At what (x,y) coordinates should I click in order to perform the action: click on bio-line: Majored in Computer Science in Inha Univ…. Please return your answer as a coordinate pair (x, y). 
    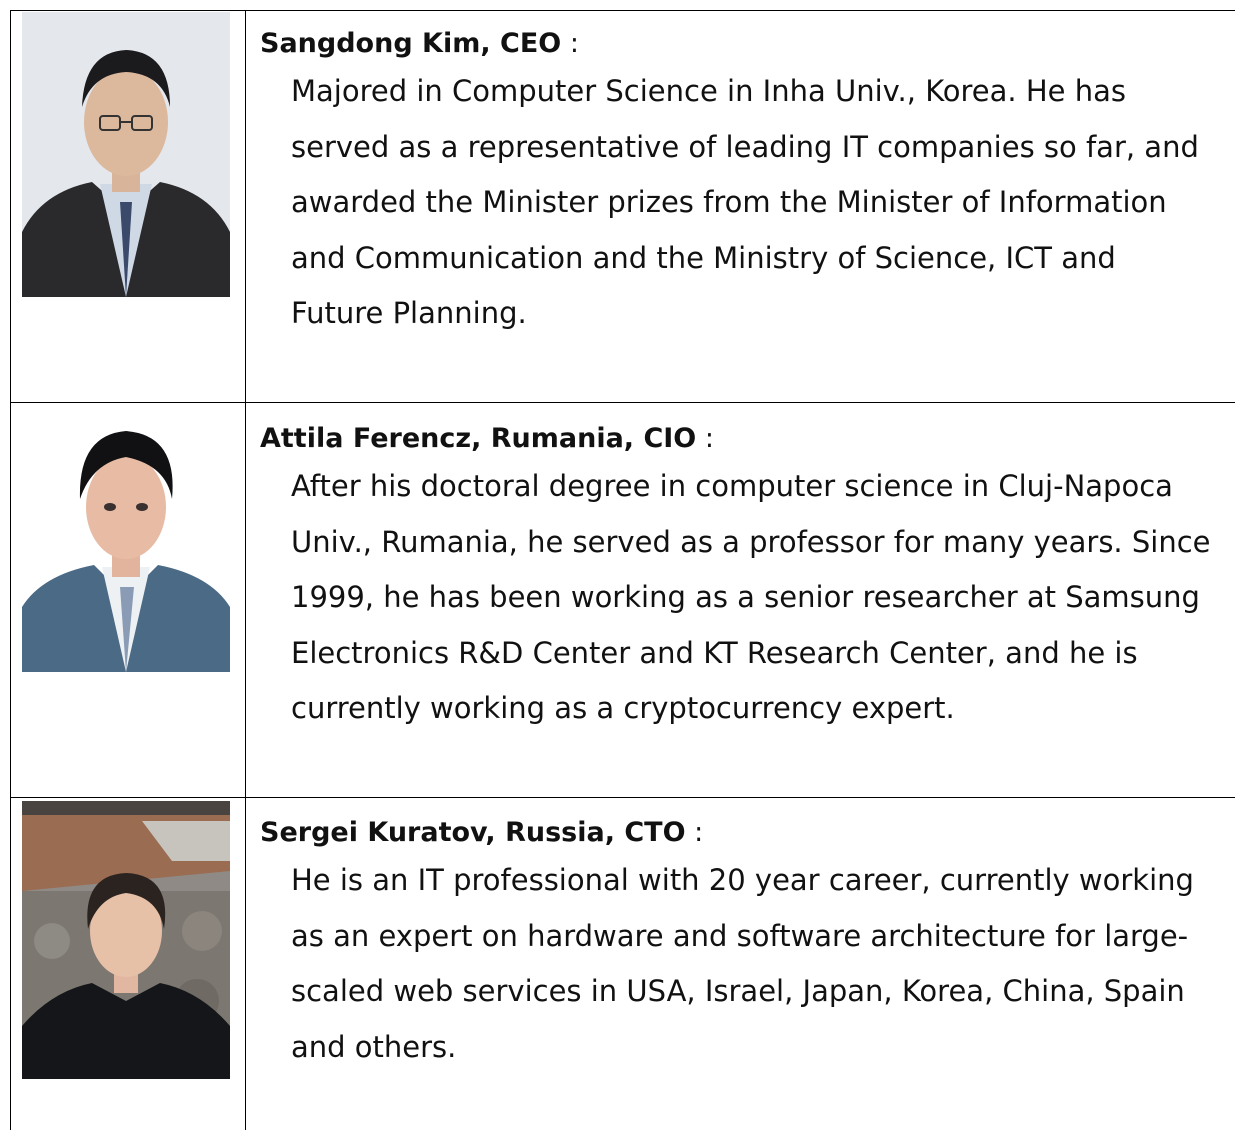
    Looking at the image, I should click on (708, 91).